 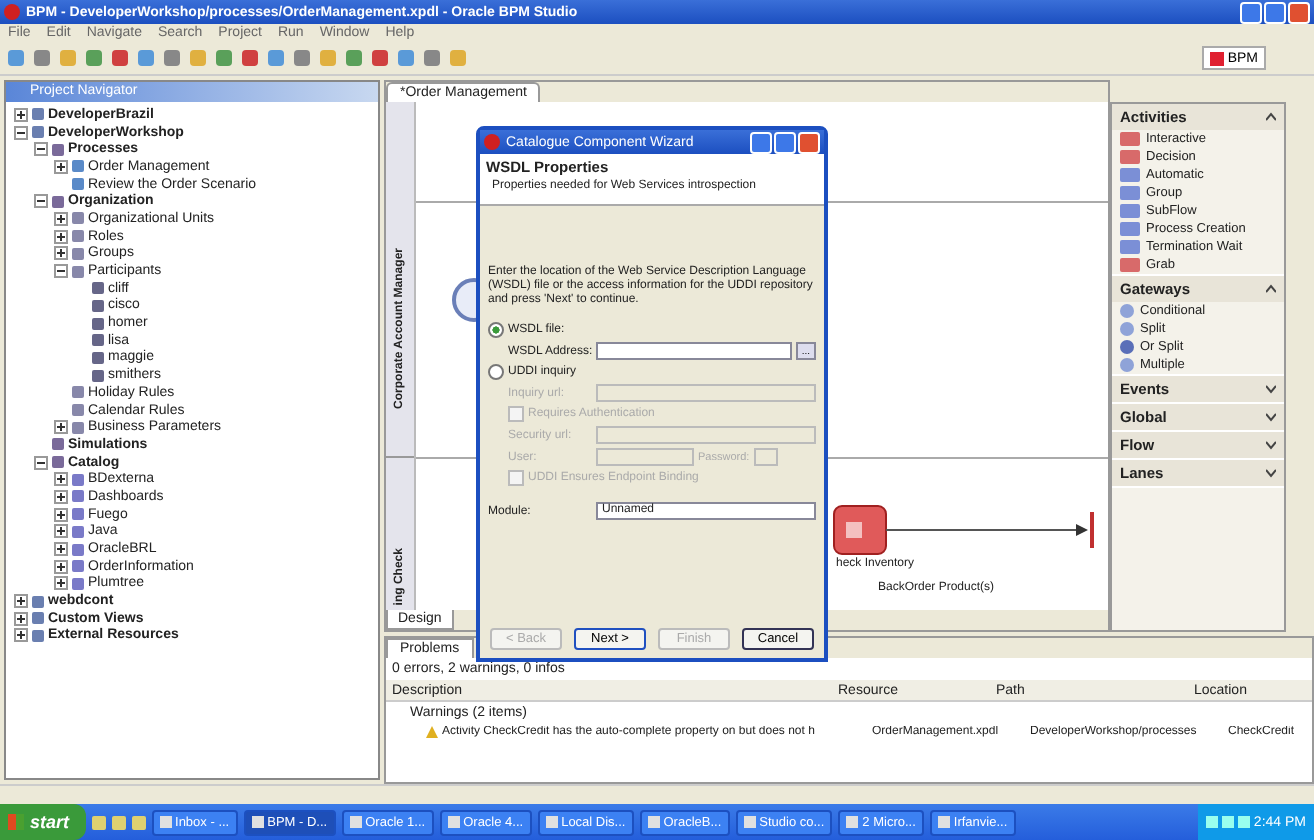 What do you see at coordinates (16, 822) in the screenshot?
I see `windows-logo-icon` at bounding box center [16, 822].